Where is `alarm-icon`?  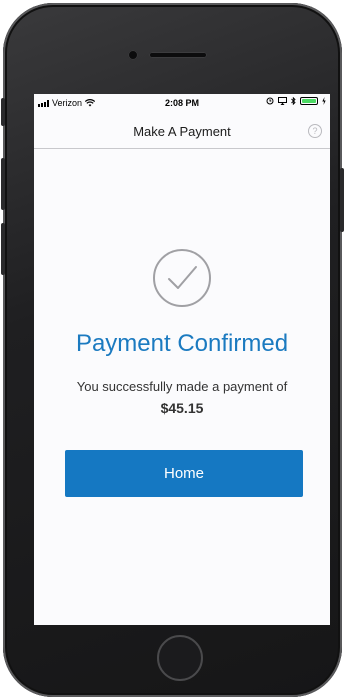 alarm-icon is located at coordinates (270, 101).